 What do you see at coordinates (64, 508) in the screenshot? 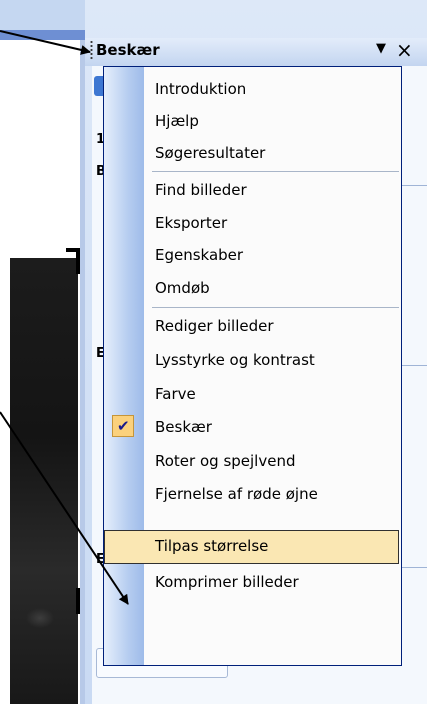
I see `annotation-arrow-to-menu-item` at bounding box center [64, 508].